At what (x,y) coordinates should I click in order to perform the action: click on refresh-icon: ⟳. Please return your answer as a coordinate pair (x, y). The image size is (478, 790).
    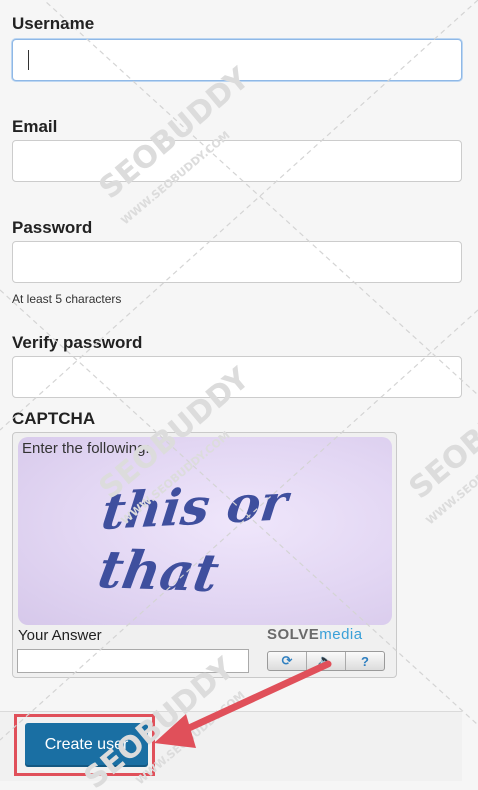
    Looking at the image, I should click on (287, 661).